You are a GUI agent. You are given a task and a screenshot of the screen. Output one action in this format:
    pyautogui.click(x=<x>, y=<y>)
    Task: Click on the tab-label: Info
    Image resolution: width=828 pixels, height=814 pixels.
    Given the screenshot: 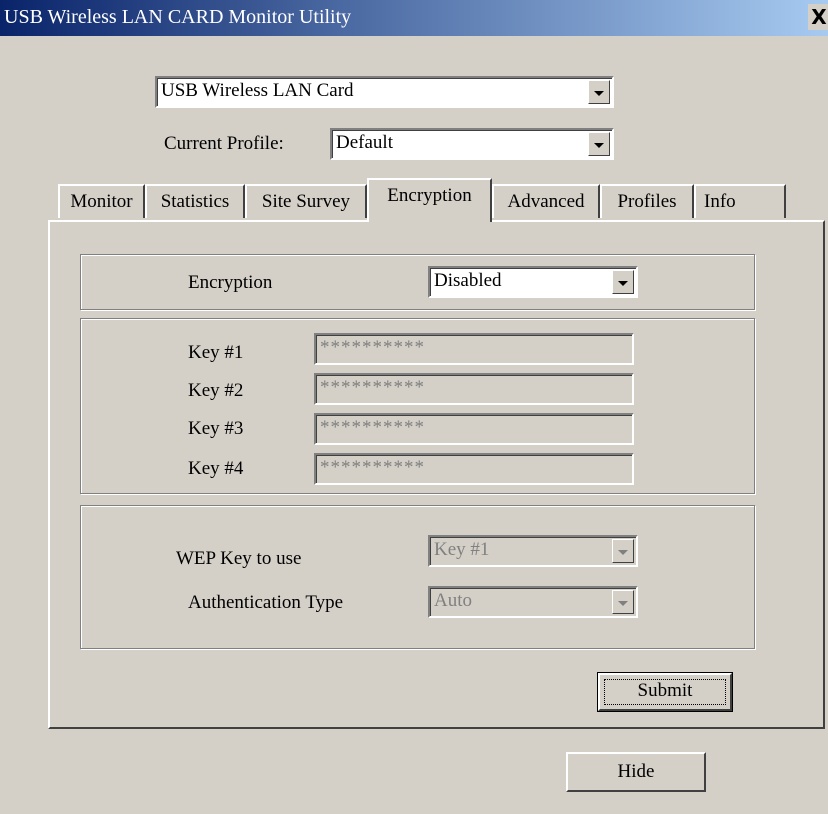 What is the action you would take?
    pyautogui.click(x=720, y=201)
    